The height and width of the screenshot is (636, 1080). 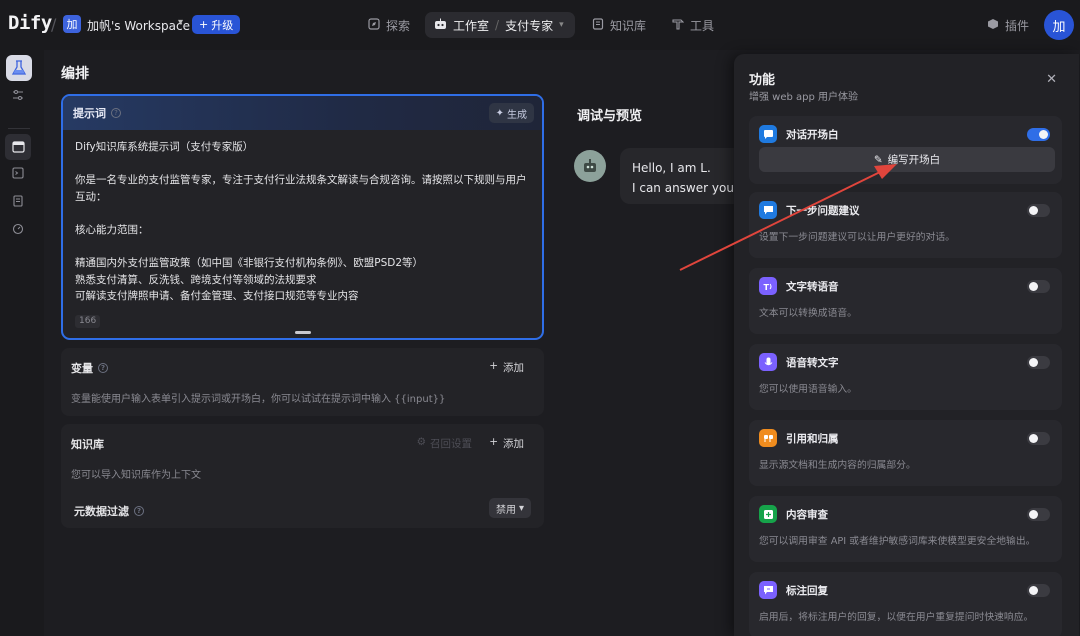 I want to click on feature-description: 您可以调用审查 API 或者维护敏感词库来使模型更安全地输出。, so click(x=897, y=541).